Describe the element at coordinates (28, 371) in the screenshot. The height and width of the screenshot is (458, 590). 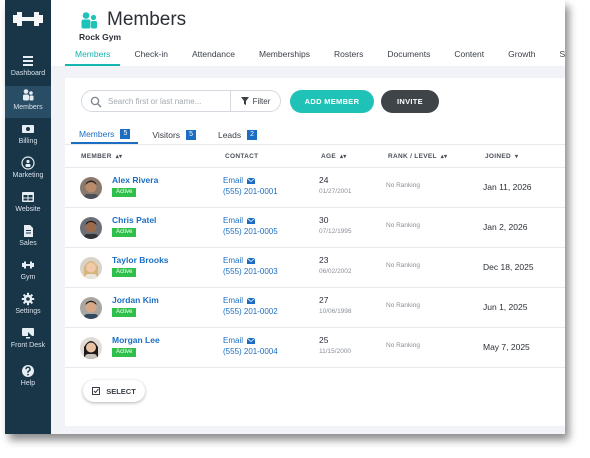
I see `help-icon` at that location.